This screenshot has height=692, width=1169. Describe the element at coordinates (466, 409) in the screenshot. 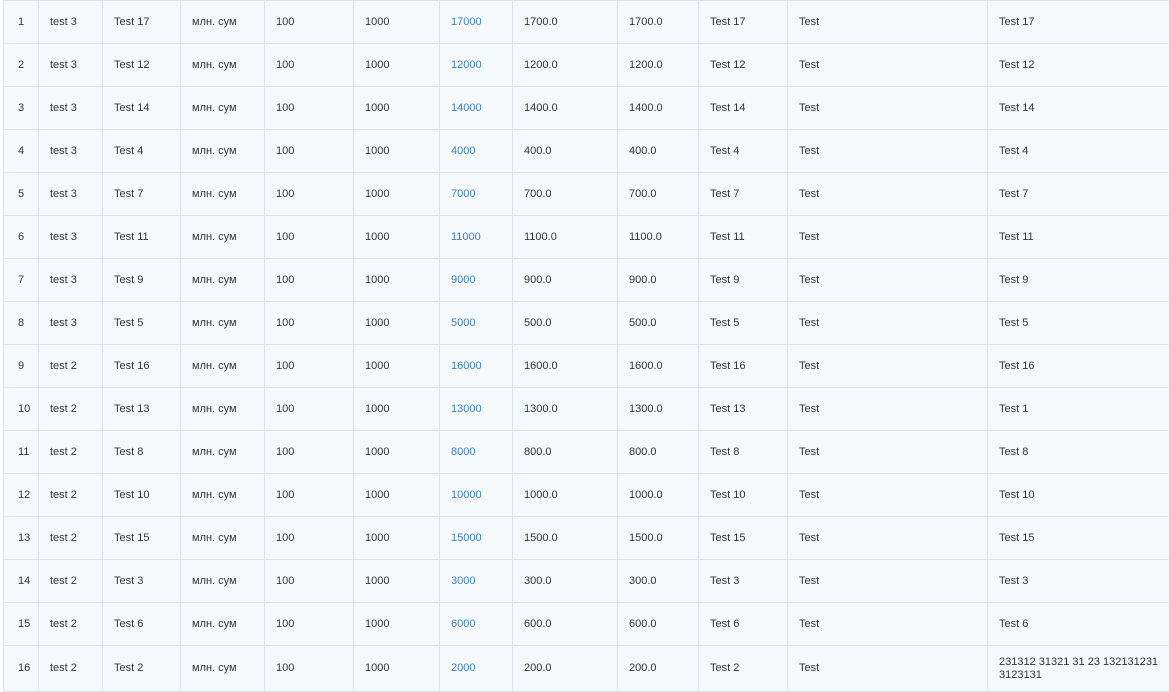

I see `total-link: 13000` at that location.